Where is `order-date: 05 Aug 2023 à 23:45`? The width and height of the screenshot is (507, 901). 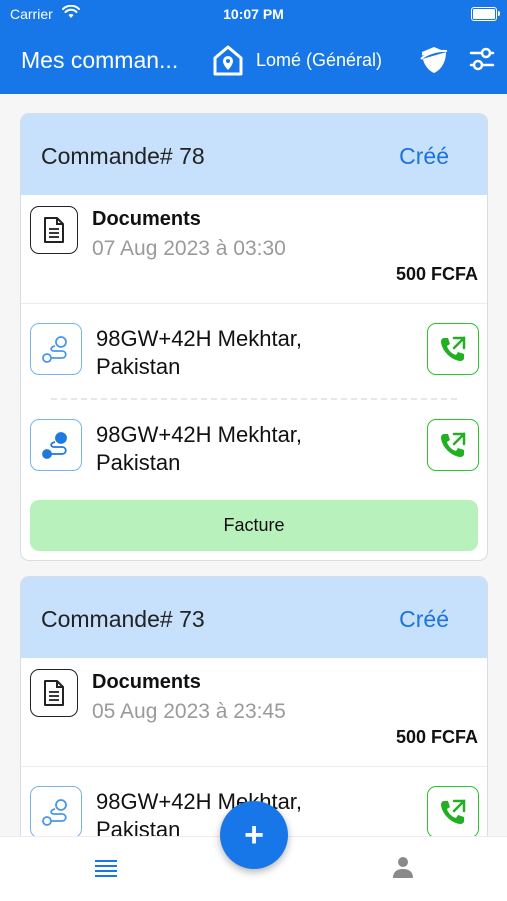
order-date: 05 Aug 2023 à 23:45 is located at coordinates (189, 711).